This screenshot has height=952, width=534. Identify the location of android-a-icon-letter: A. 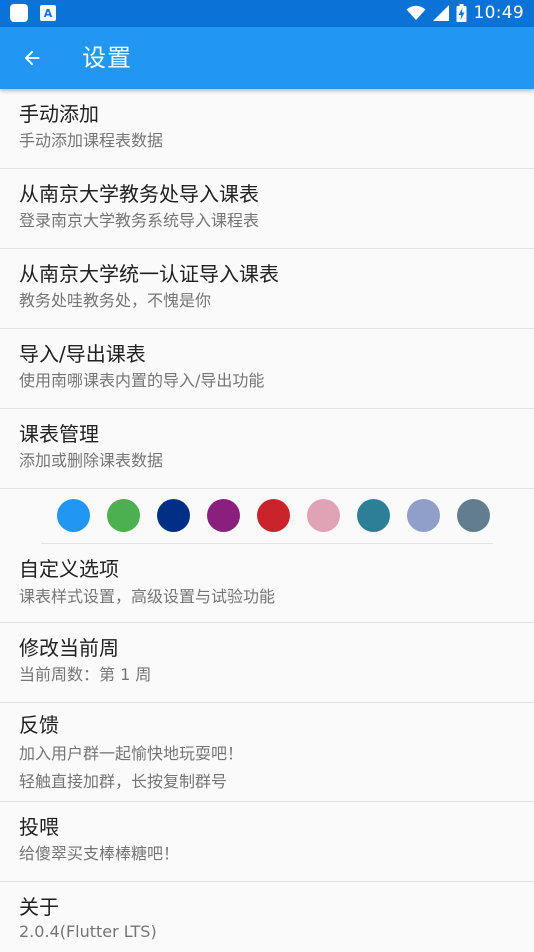
(48, 13).